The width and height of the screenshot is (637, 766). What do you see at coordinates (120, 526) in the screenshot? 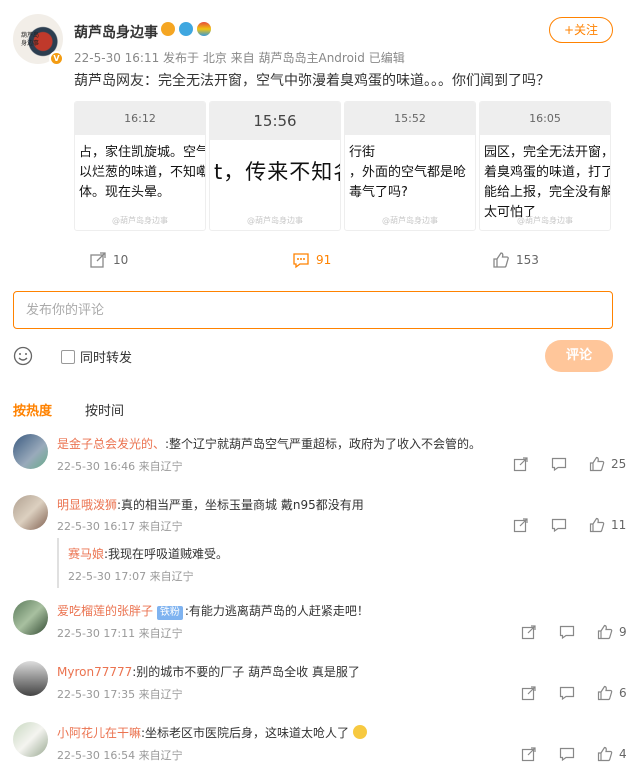
I see `comment-meta: 22-5-30 16:17 来自辽宁` at bounding box center [120, 526].